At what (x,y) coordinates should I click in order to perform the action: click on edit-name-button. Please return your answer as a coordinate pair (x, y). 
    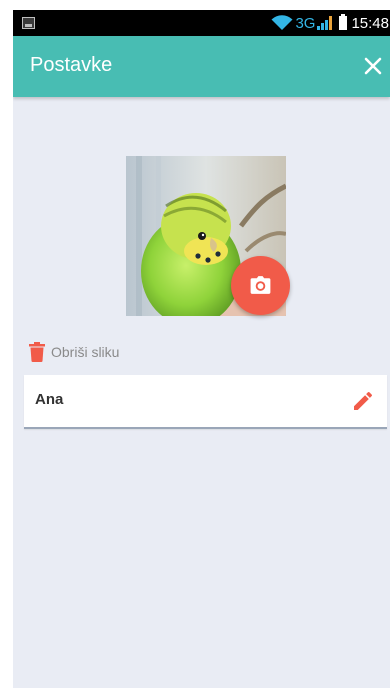
    Looking at the image, I should click on (363, 401).